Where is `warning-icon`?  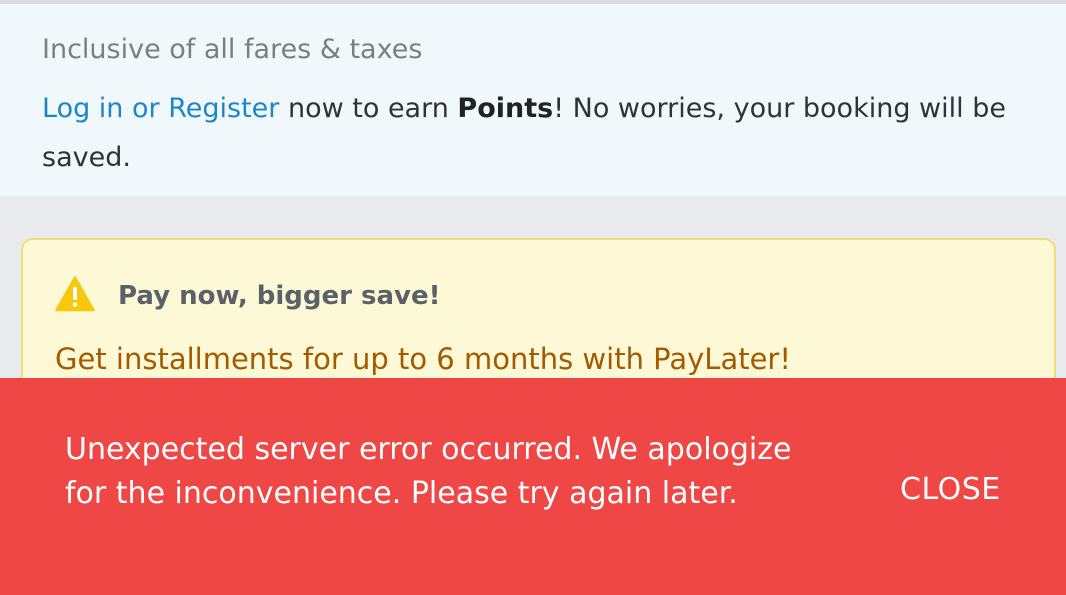 warning-icon is located at coordinates (75, 294).